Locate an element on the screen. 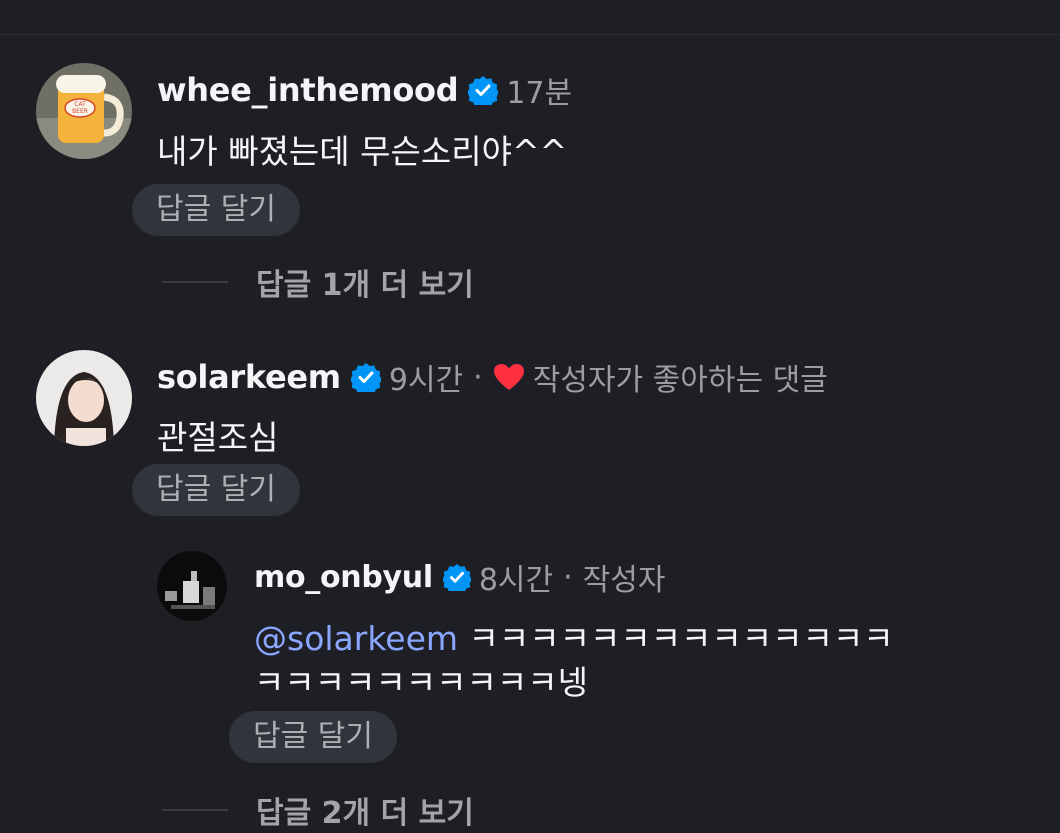 Image resolution: width=1060 pixels, height=833 pixels. reply-header: mo_onbyul 8시간 · 작성자 is located at coordinates (459, 577).